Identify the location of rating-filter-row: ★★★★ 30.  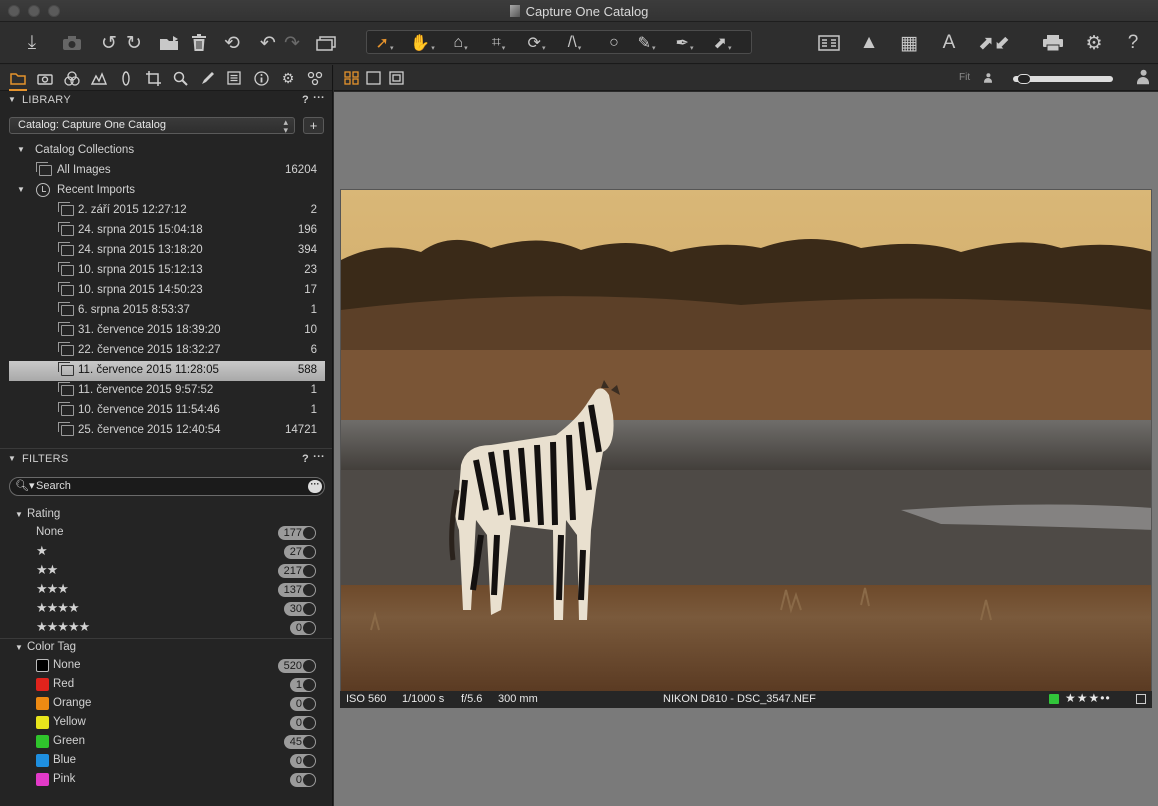
(166, 609).